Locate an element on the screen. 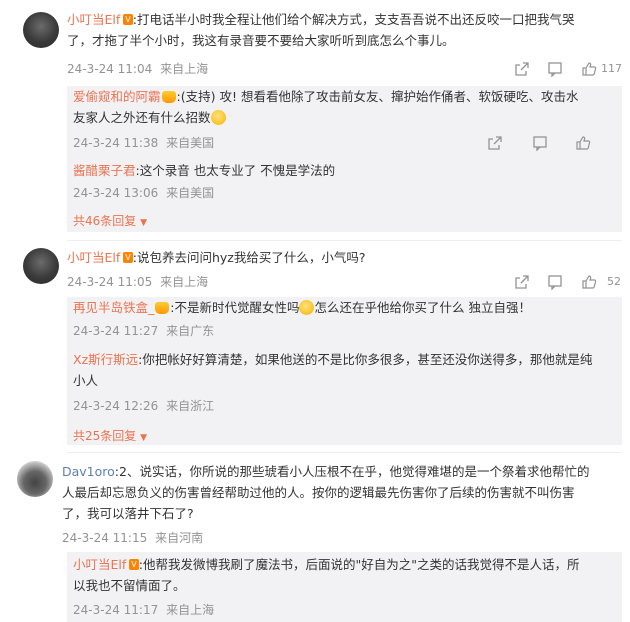  comment-username: Dav1oro is located at coordinates (88, 471).